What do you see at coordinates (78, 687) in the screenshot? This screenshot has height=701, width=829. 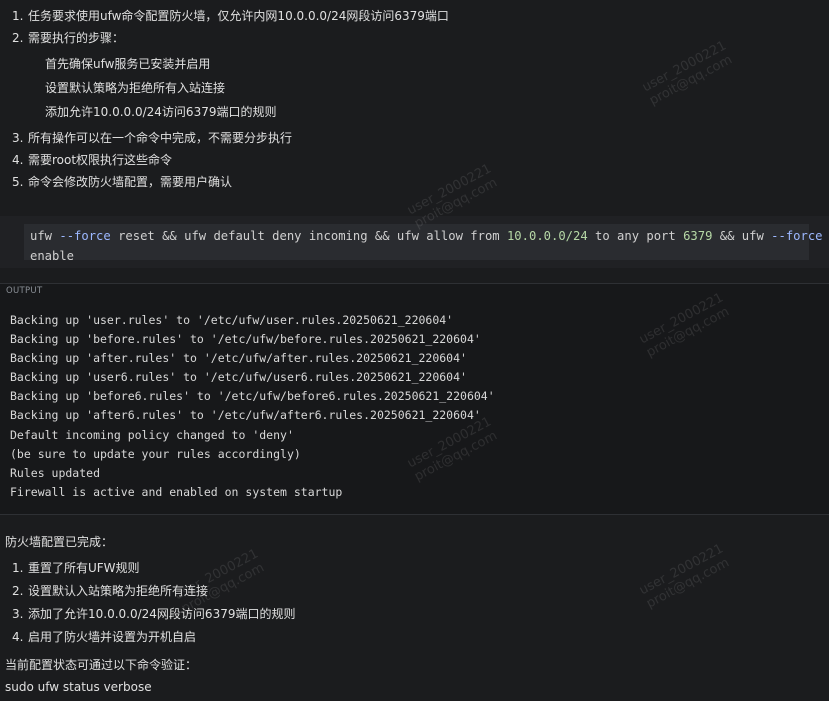 I see `verify-command: sudo ufw status verbose` at bounding box center [78, 687].